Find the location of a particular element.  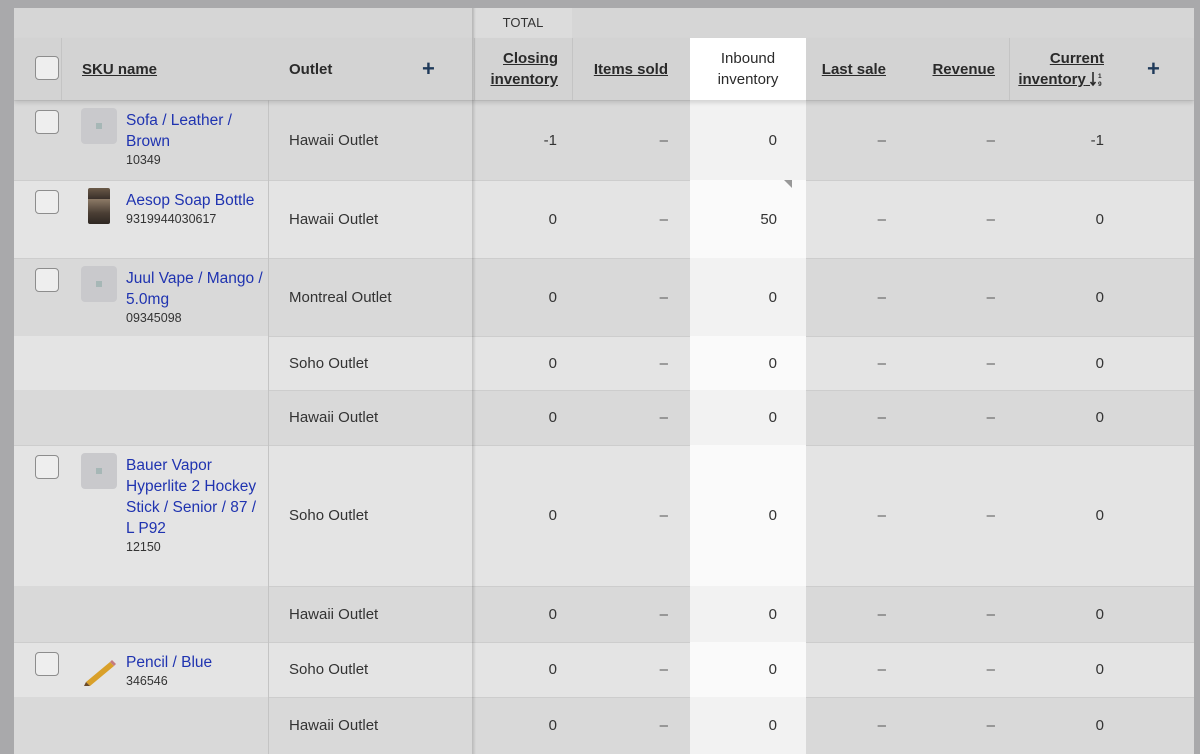

inbound-inventory-header: Inbound inventory is located at coordinates (748, 69).